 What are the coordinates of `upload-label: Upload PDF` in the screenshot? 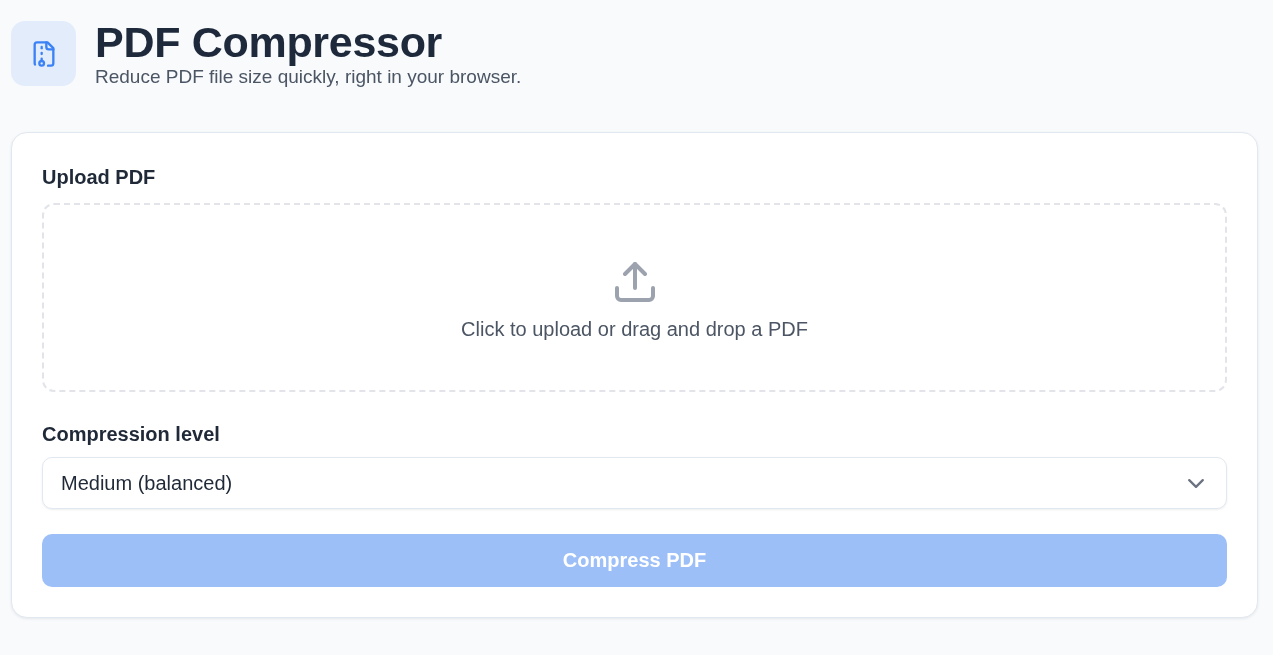 It's located at (99, 177).